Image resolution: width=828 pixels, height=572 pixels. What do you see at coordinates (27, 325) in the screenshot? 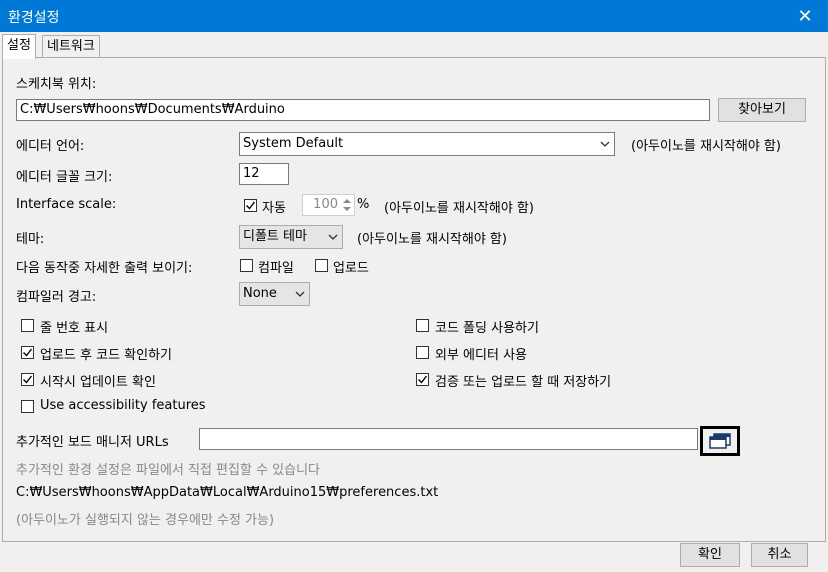
I see `line-numbers-checkbox` at bounding box center [27, 325].